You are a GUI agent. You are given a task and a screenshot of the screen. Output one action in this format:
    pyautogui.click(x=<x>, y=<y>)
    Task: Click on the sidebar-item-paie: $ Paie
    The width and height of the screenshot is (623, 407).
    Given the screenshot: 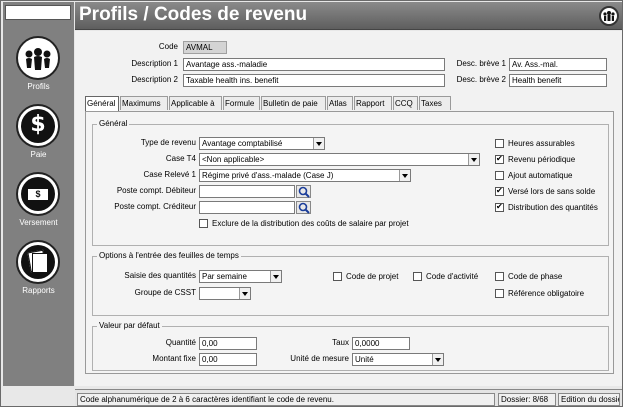 What is the action you would take?
    pyautogui.click(x=38, y=132)
    